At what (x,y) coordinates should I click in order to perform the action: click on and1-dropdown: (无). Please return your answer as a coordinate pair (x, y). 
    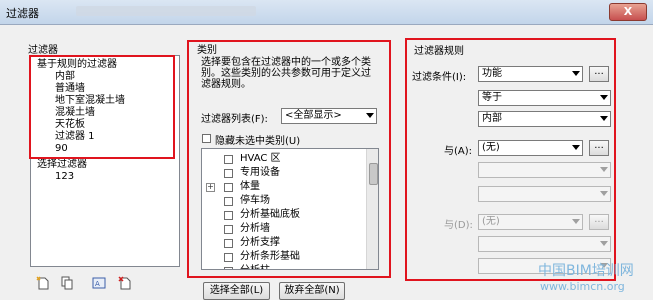
    Looking at the image, I should click on (530, 148).